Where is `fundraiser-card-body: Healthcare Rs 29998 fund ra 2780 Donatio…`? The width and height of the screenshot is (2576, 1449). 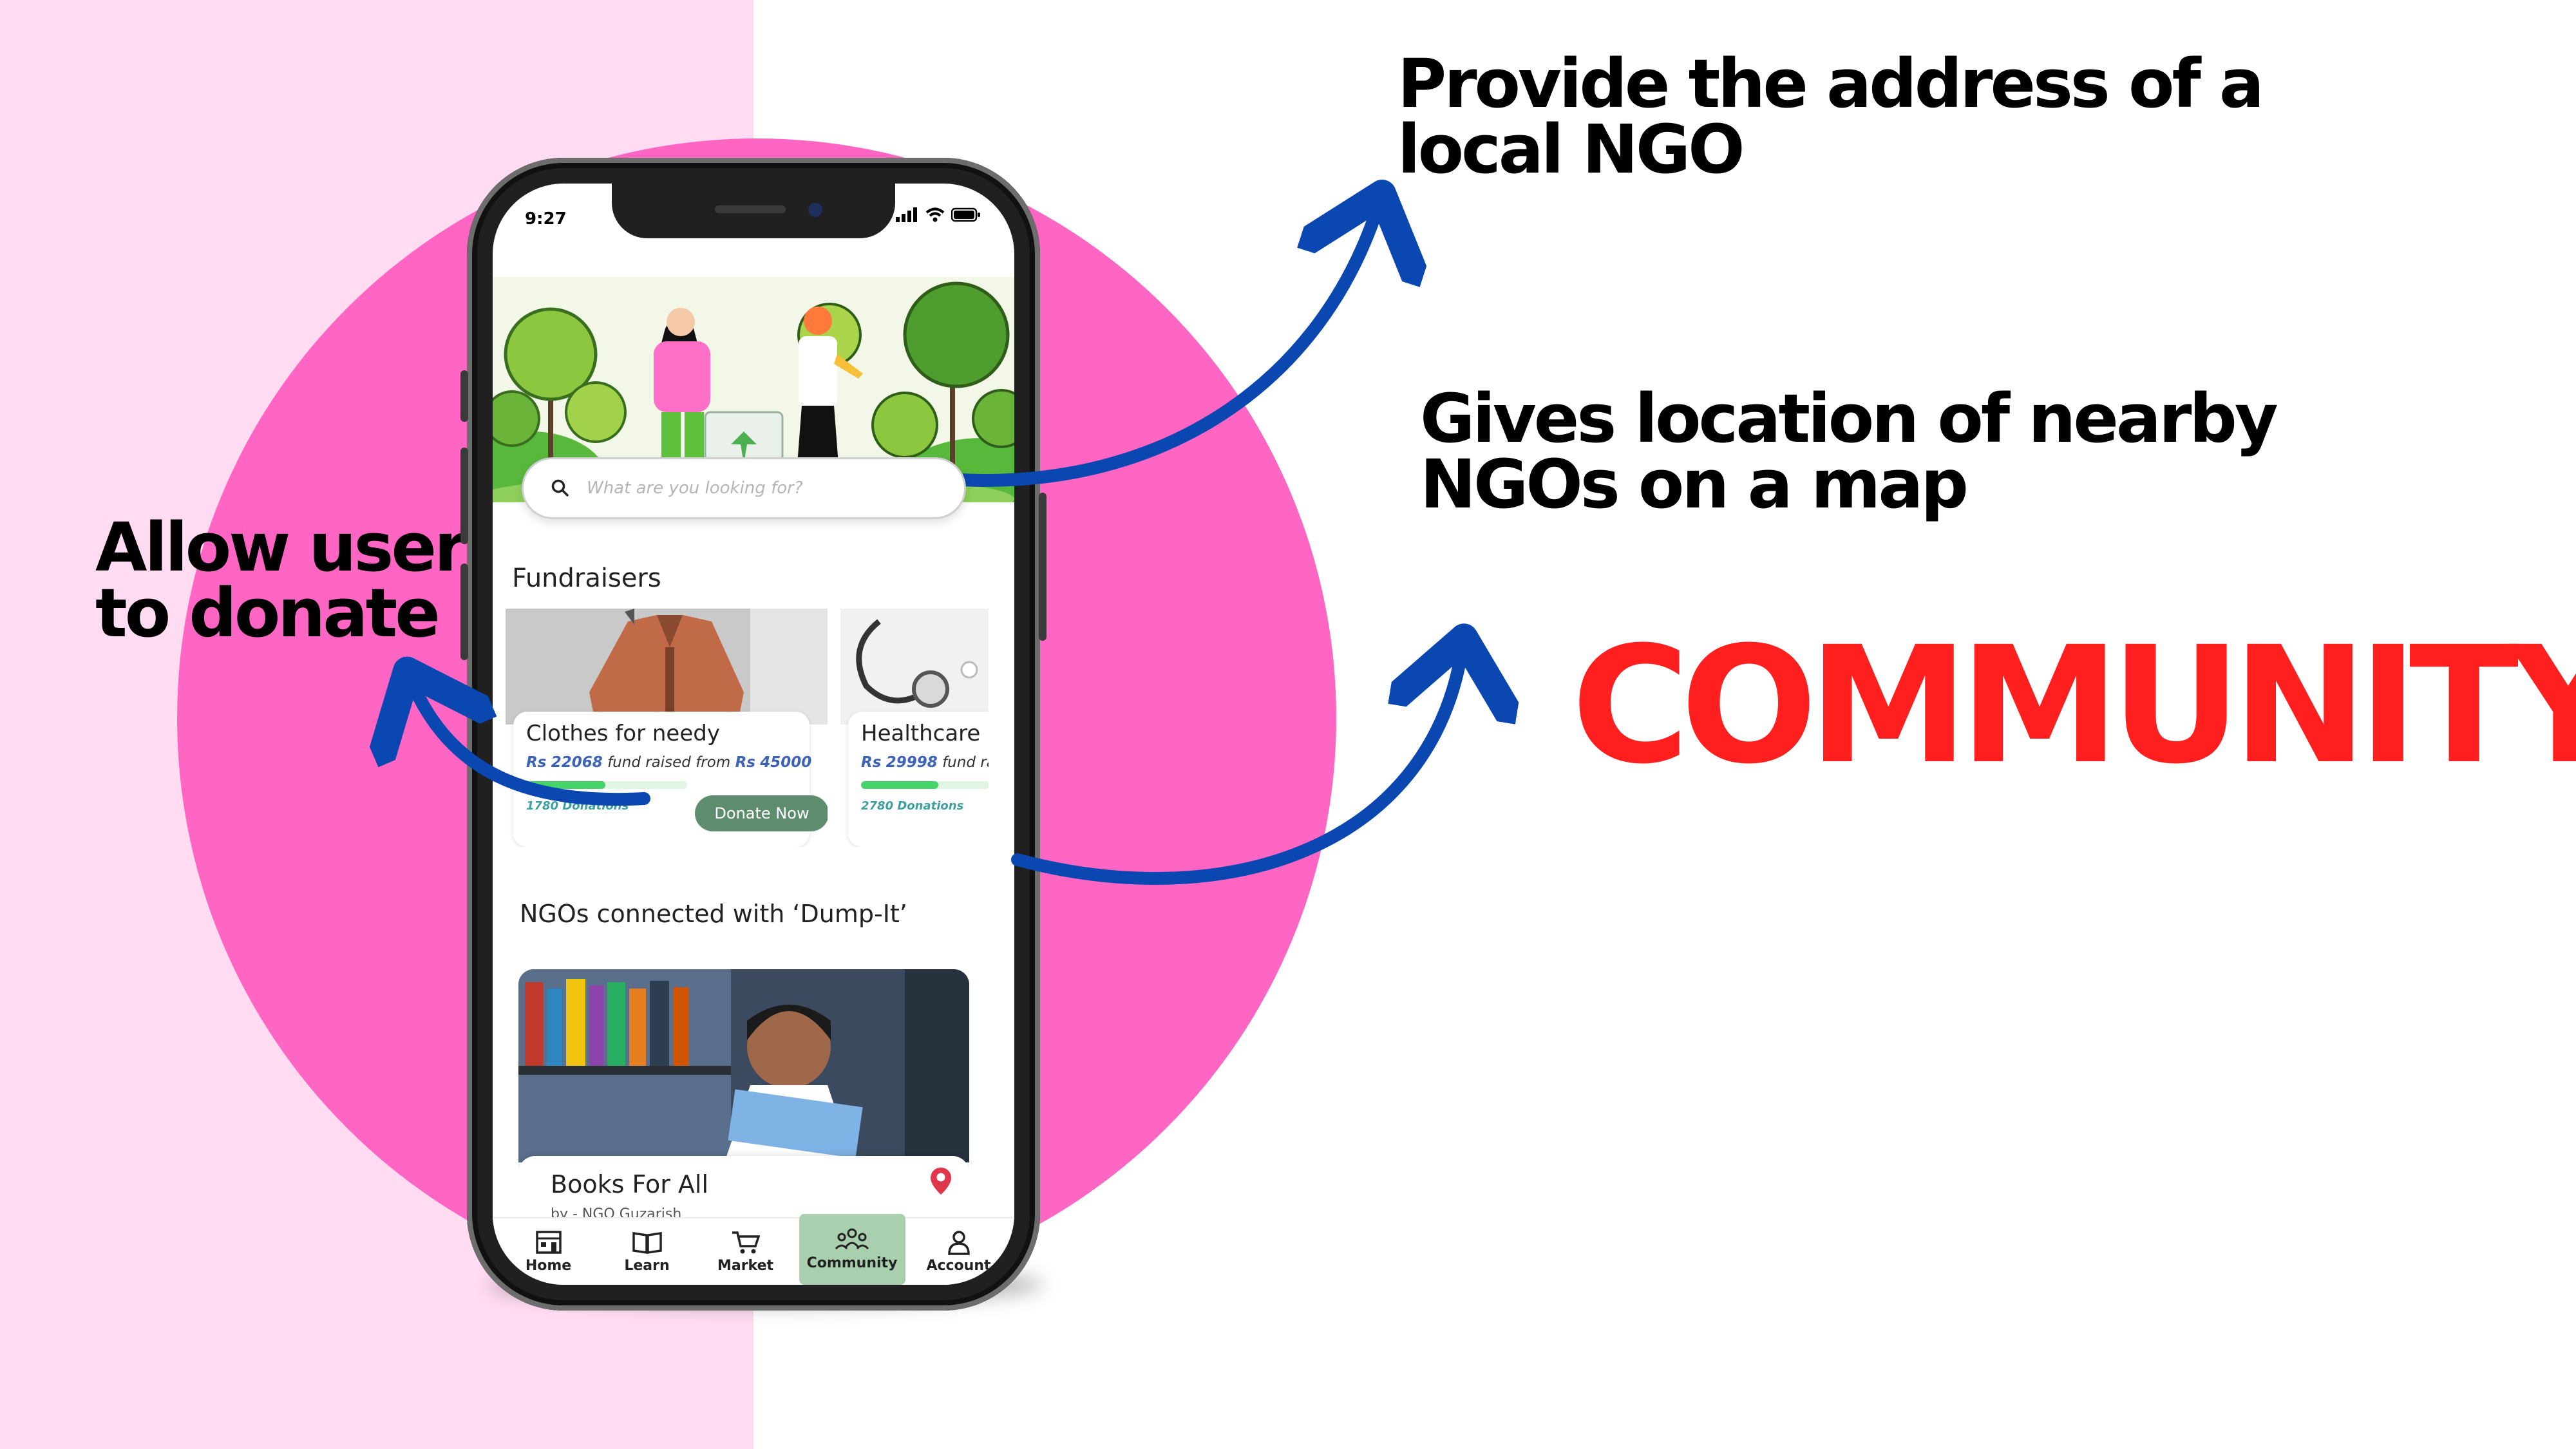
fundraiser-card-body: Healthcare Rs 29998 fund ra 2780 Donatio… is located at coordinates (918, 780).